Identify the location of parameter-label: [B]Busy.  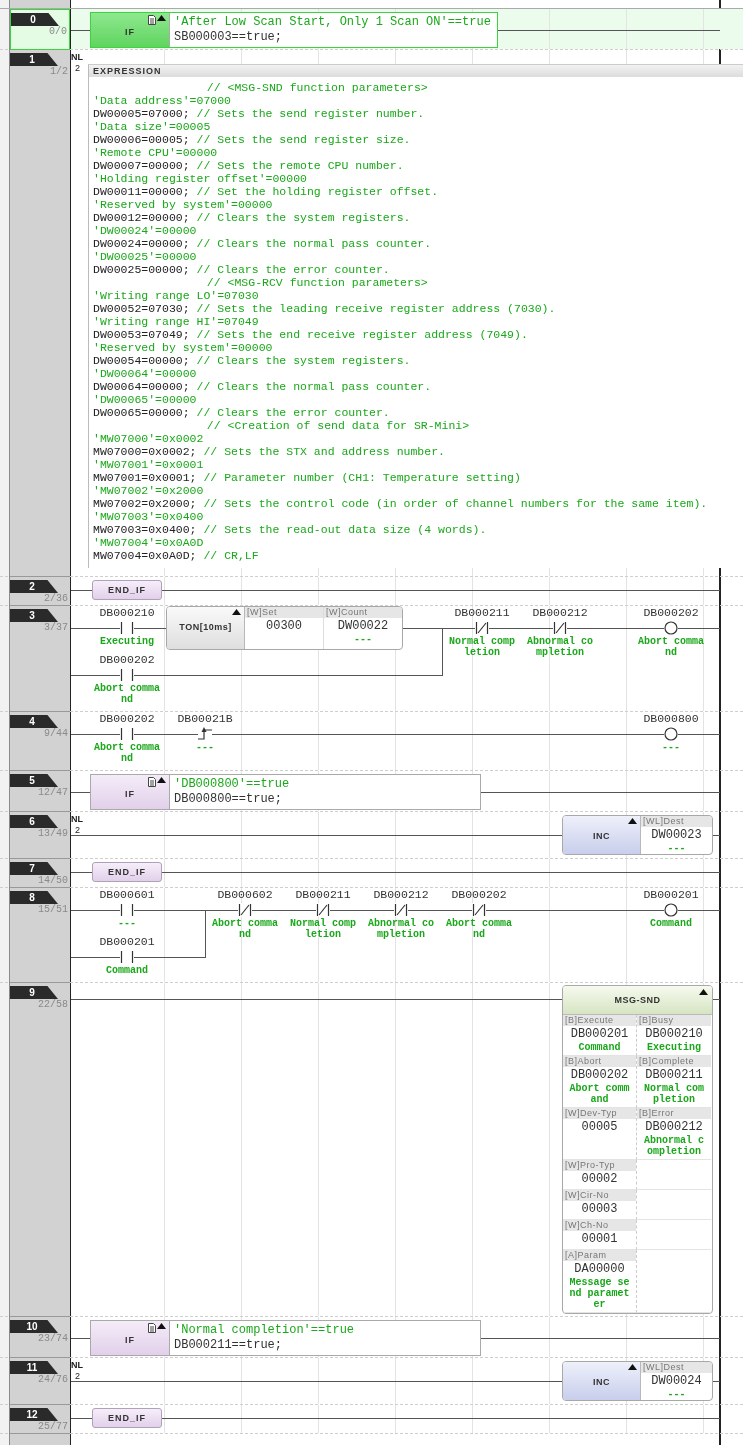
(674, 1020).